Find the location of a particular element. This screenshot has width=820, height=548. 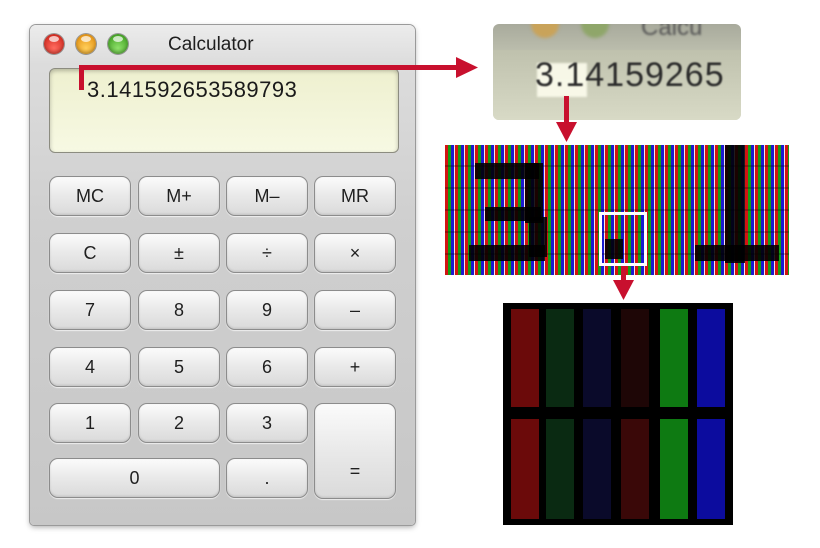

zoomed-display-photo: Calcu 3.14159265 is located at coordinates (617, 72).